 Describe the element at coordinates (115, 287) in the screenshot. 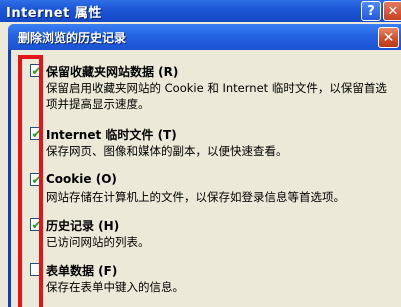

I see `form-data-description: 保存在表单中键入的信息。` at that location.